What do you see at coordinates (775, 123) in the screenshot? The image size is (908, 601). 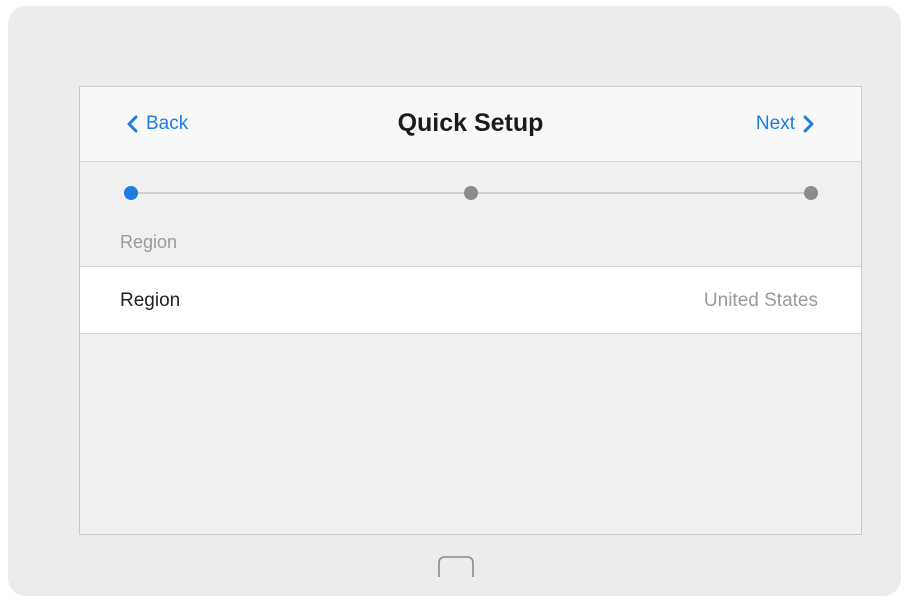 I see `next-label: Next` at bounding box center [775, 123].